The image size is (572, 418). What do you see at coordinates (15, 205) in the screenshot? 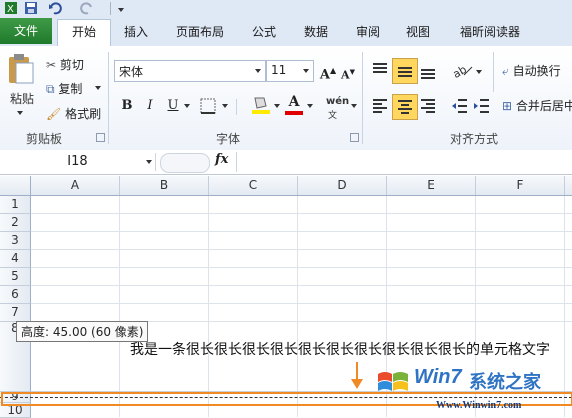
I see `row-header-1: 1` at bounding box center [15, 205].